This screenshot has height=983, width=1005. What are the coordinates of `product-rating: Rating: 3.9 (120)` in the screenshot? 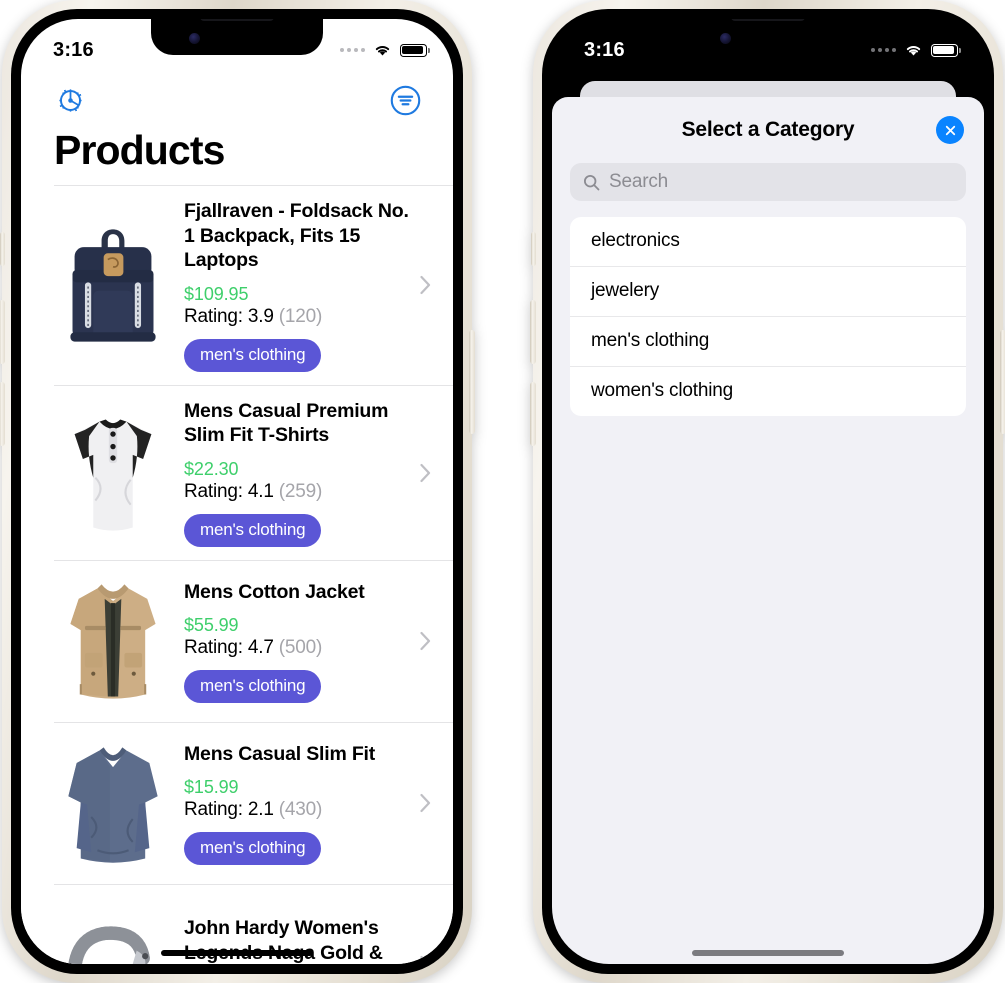 It's located at (301, 317).